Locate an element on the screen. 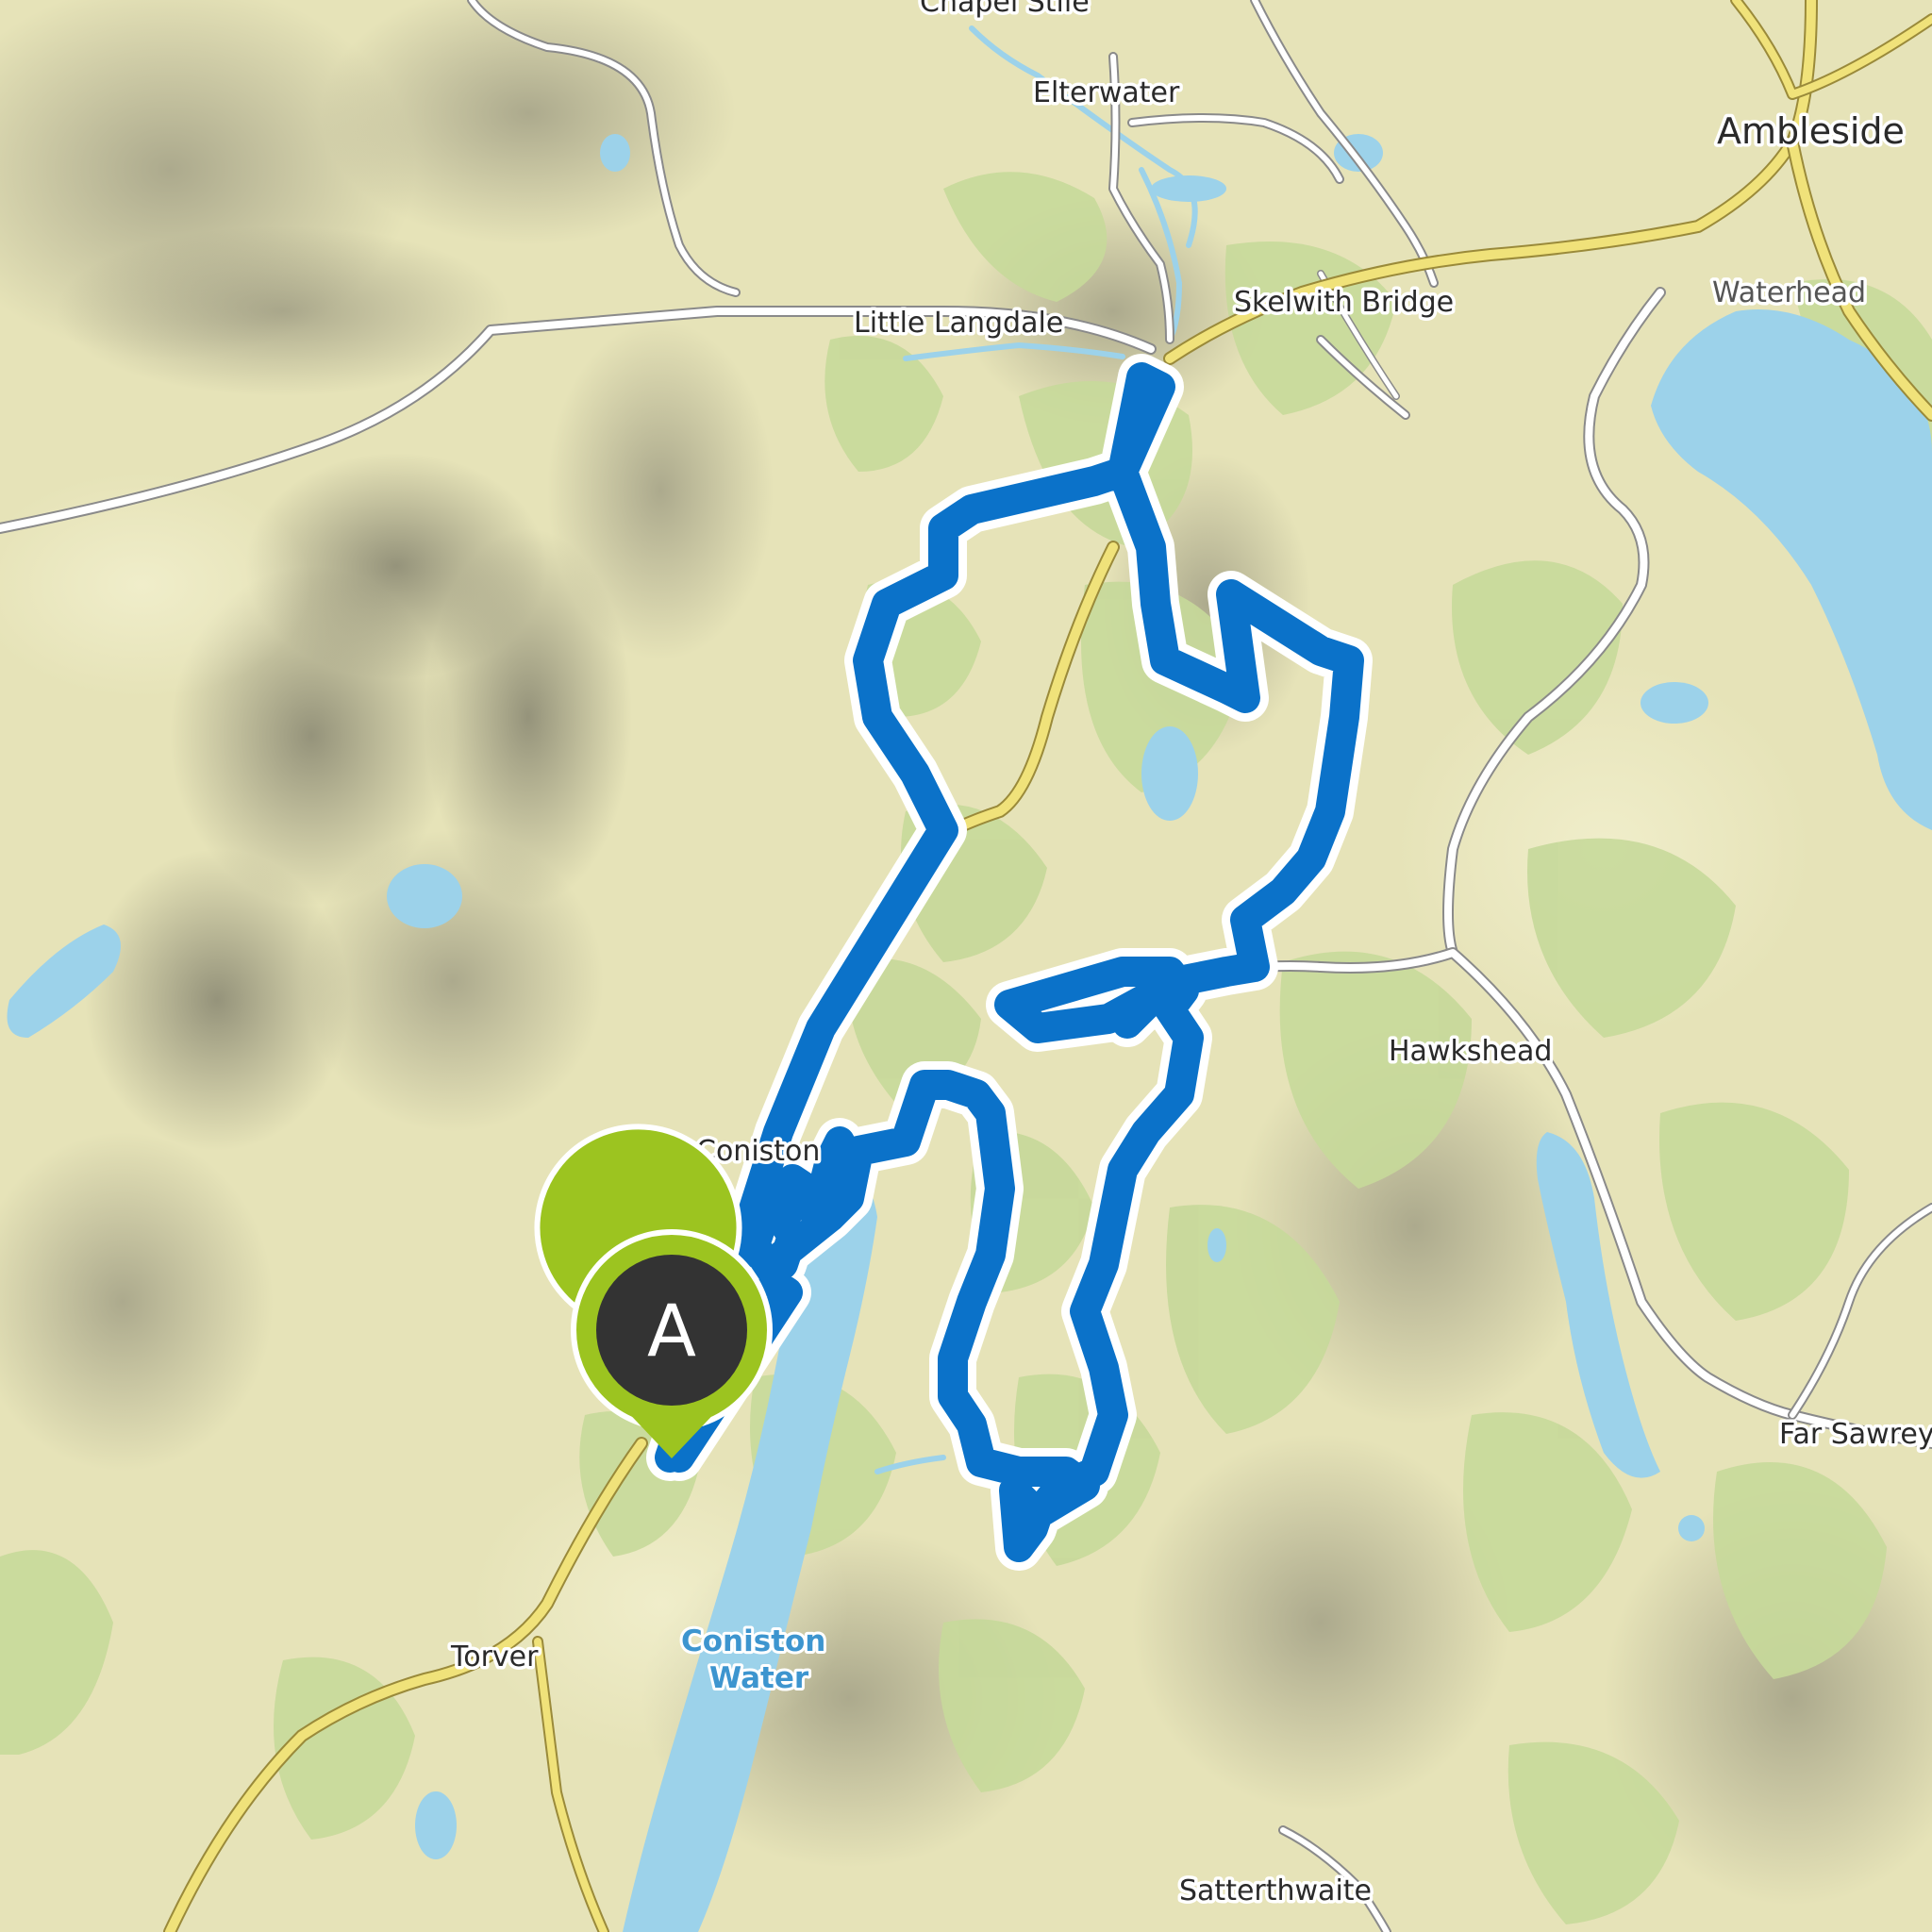 This screenshot has width=1932, height=1932. marker-letter: A is located at coordinates (671, 1331).